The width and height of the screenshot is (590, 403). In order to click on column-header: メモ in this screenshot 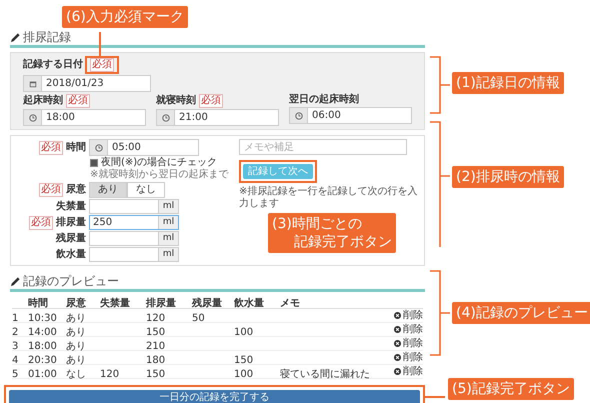, I will do `click(290, 303)`.